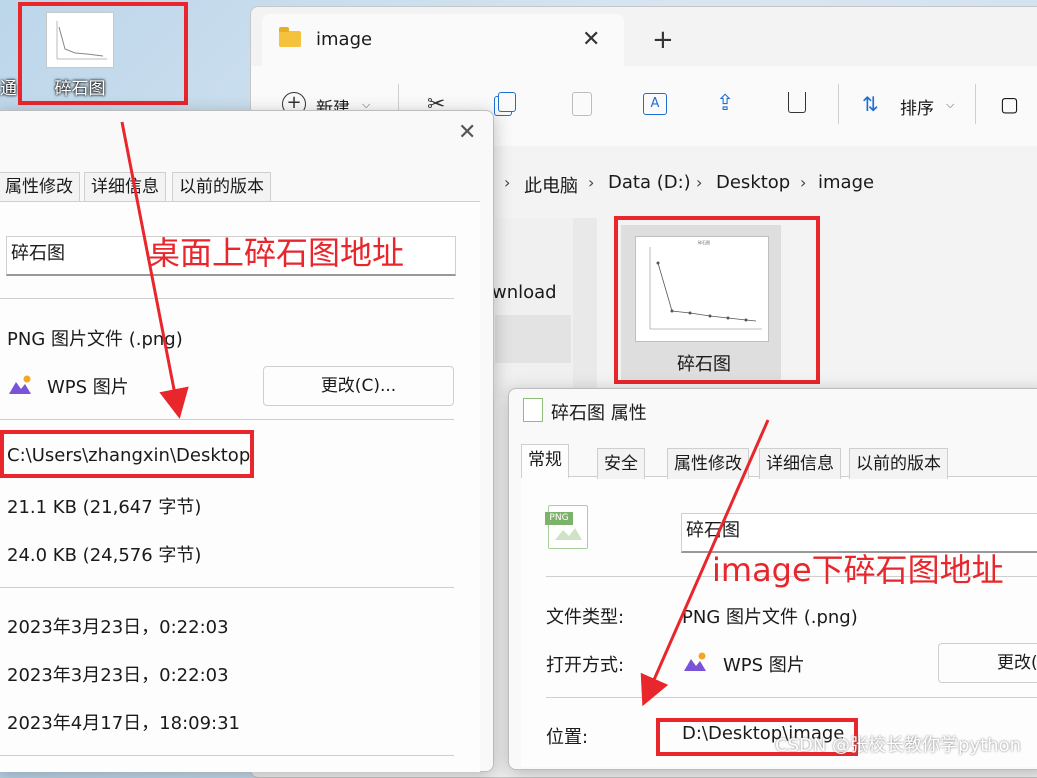 This screenshot has height=778, width=1037. I want to click on arrow-to-image-location, so click(705, 563).